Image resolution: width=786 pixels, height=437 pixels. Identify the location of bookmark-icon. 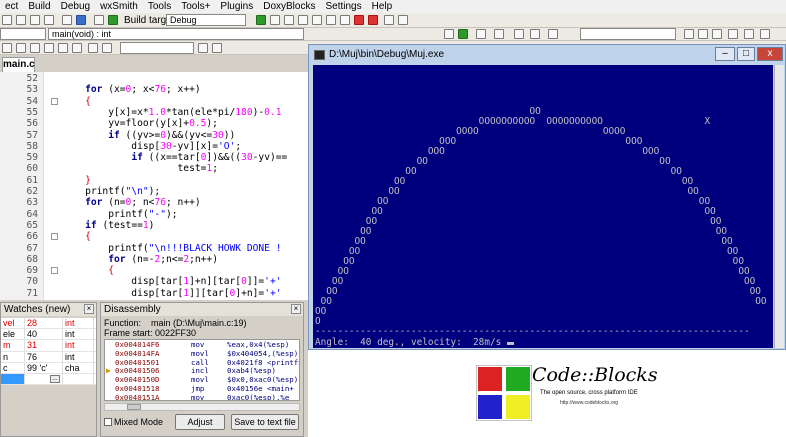
(733, 34).